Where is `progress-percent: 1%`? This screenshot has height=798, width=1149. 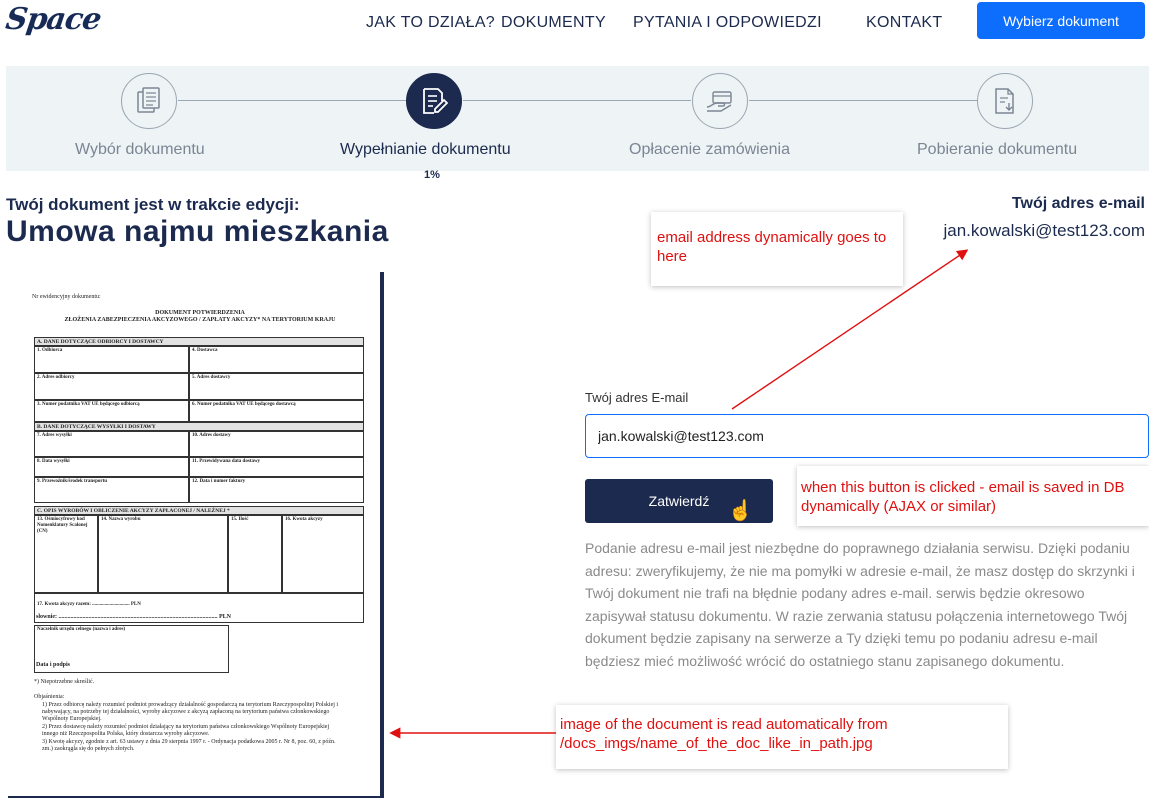
progress-percent: 1% is located at coordinates (432, 175).